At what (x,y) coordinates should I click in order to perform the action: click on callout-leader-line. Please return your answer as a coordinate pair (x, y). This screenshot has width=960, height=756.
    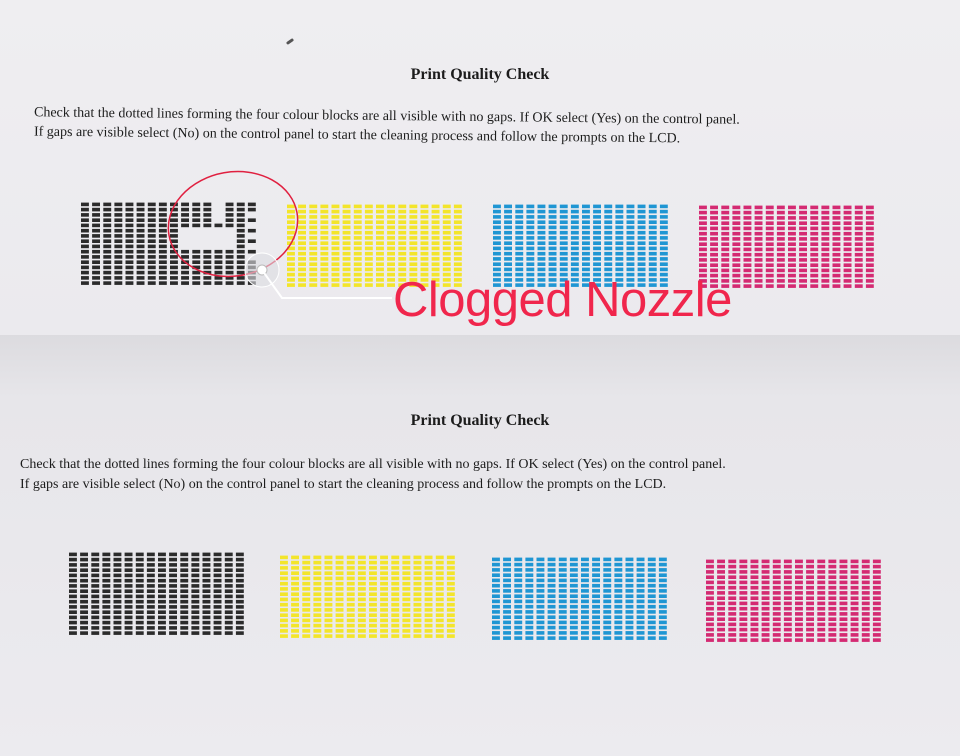
    Looking at the image, I should click on (326, 284).